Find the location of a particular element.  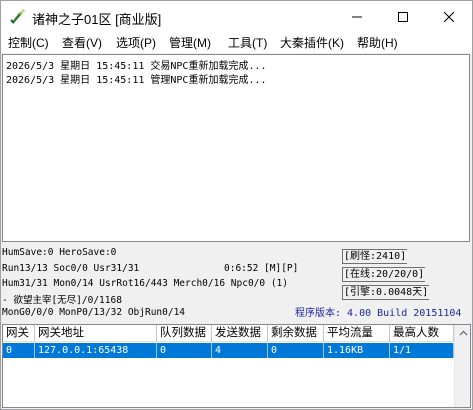

app-sword-icon is located at coordinates (17, 16).